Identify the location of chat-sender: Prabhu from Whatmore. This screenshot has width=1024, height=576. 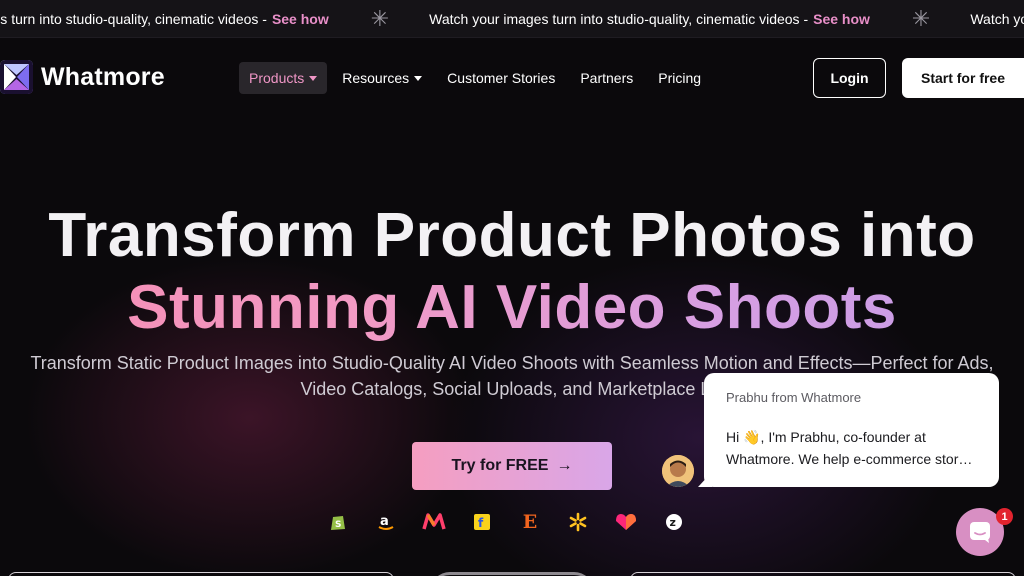
(794, 397).